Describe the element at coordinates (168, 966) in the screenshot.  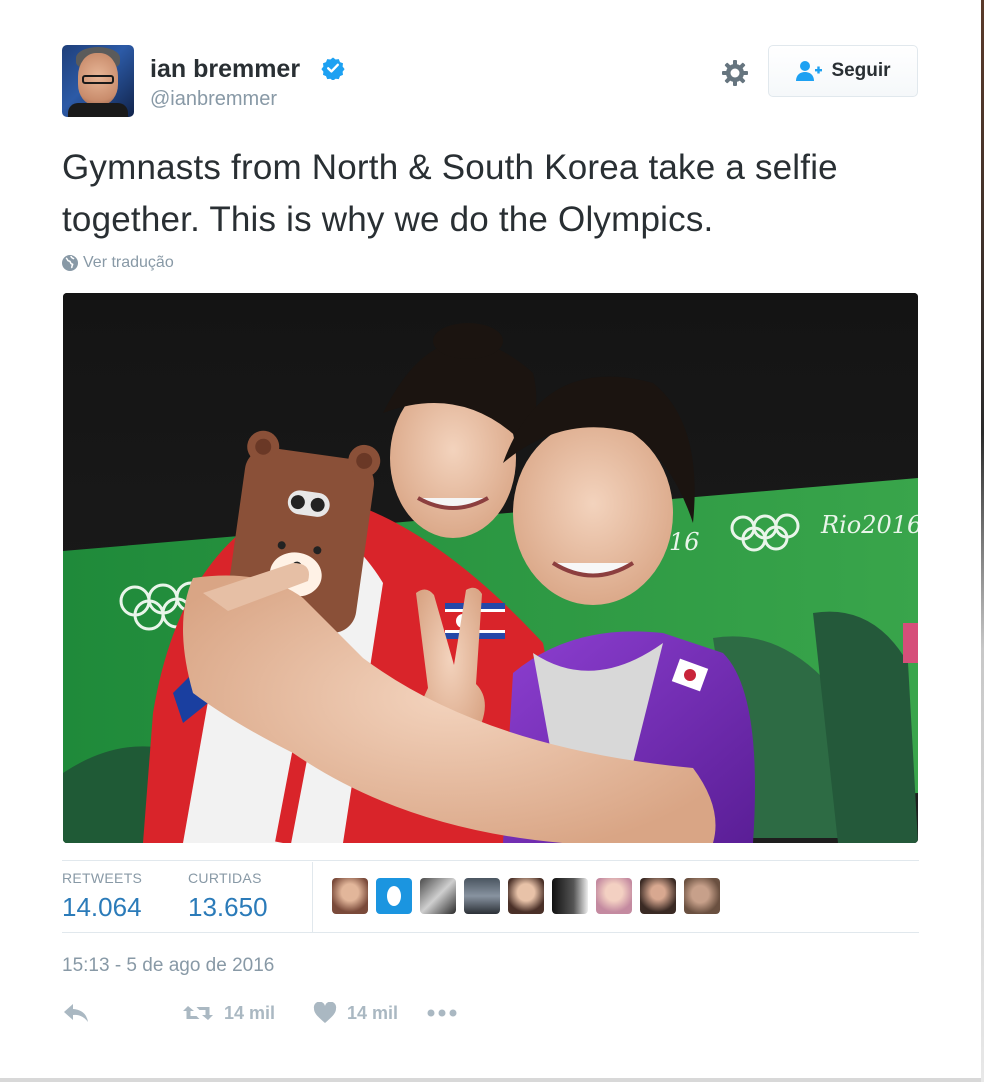
I see `tweet-timestamp: 15:13 - 5 de ago de 2016` at that location.